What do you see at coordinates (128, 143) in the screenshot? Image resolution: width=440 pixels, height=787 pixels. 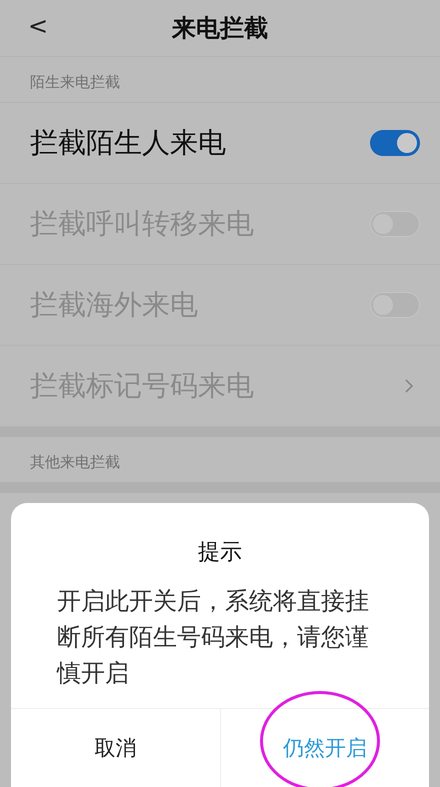 I see `setting-label: 拦截陌生人来电` at bounding box center [128, 143].